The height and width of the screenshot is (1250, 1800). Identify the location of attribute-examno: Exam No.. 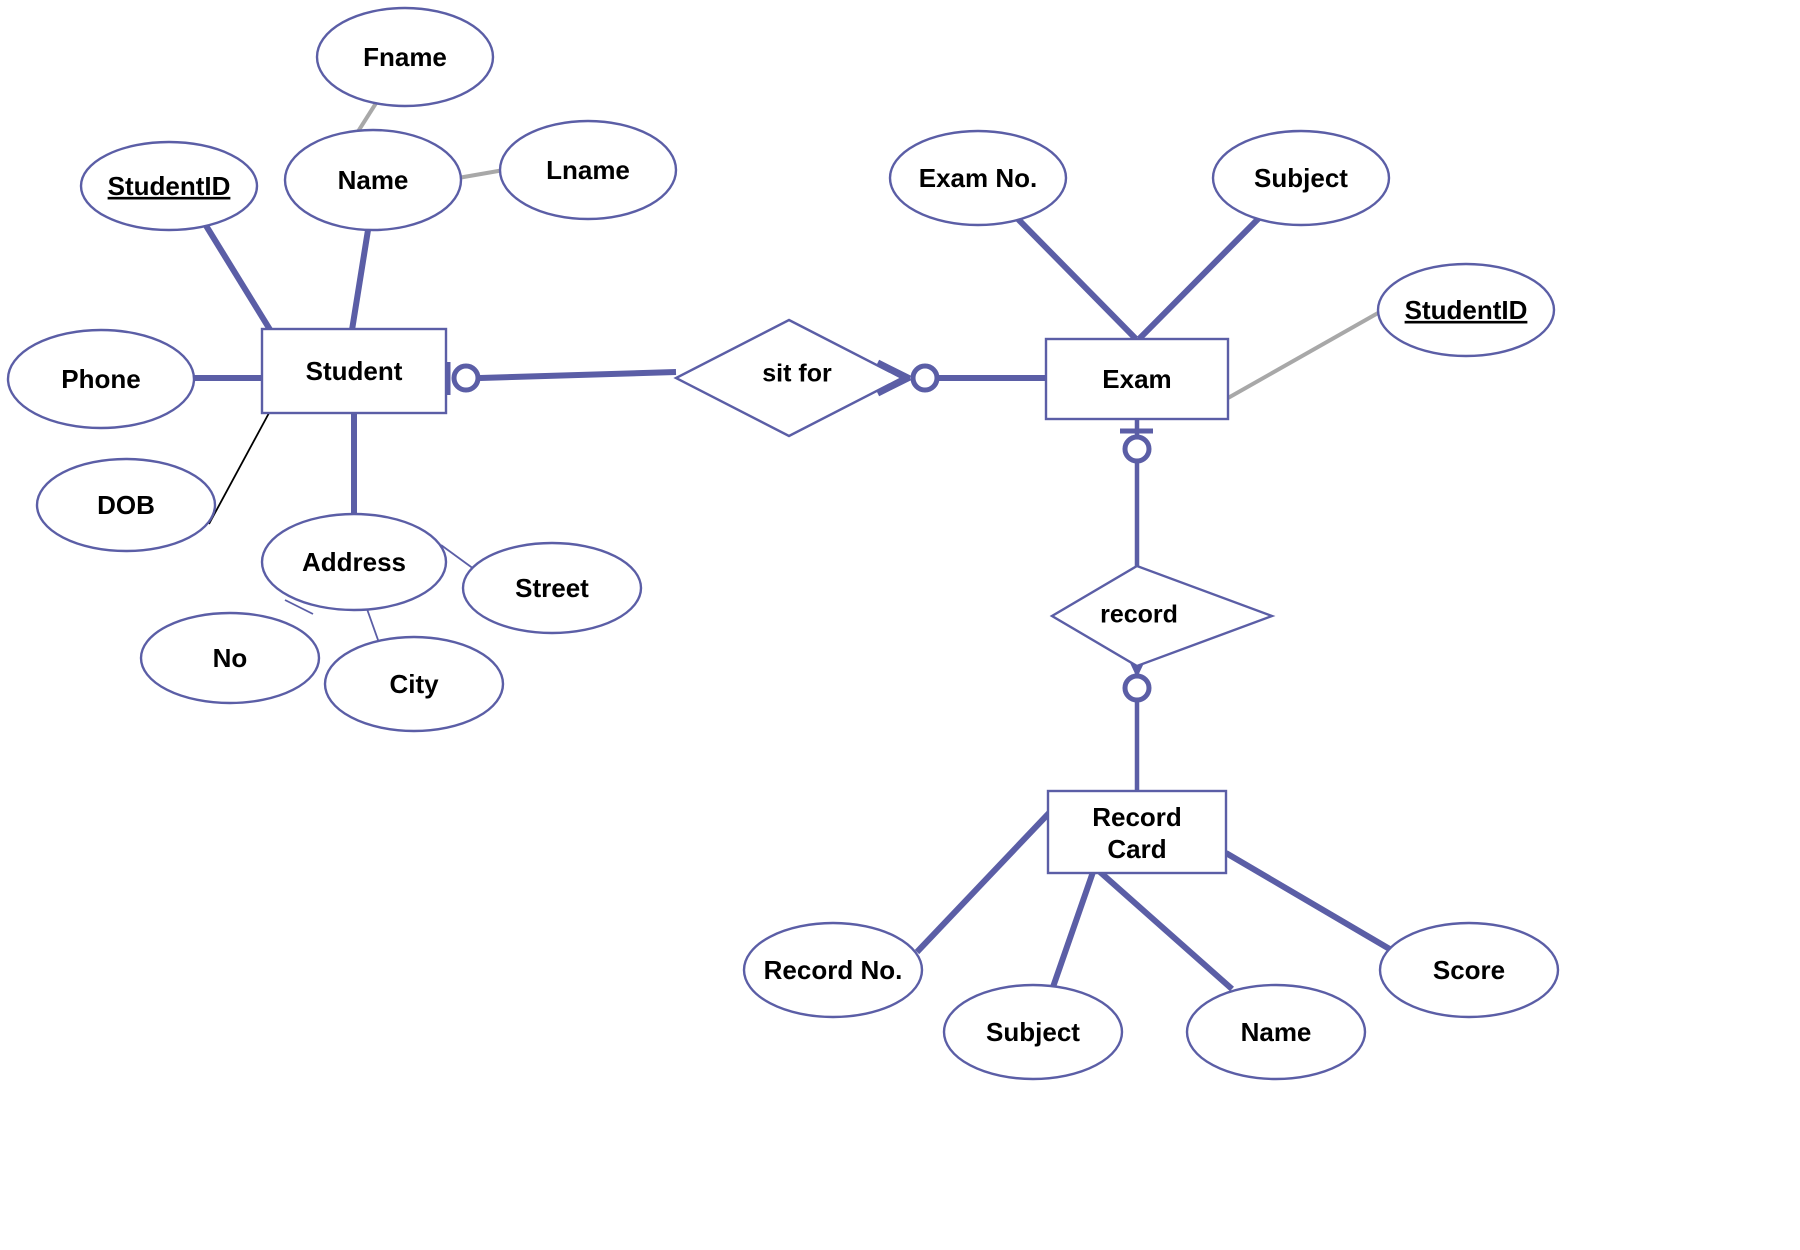
(978, 178).